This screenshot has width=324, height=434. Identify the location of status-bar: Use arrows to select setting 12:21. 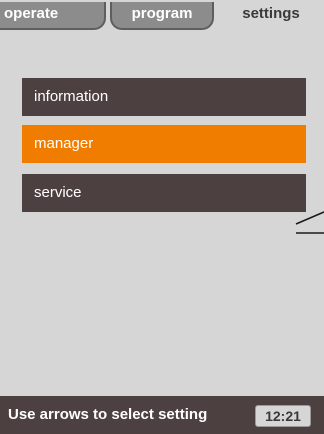
(162, 415).